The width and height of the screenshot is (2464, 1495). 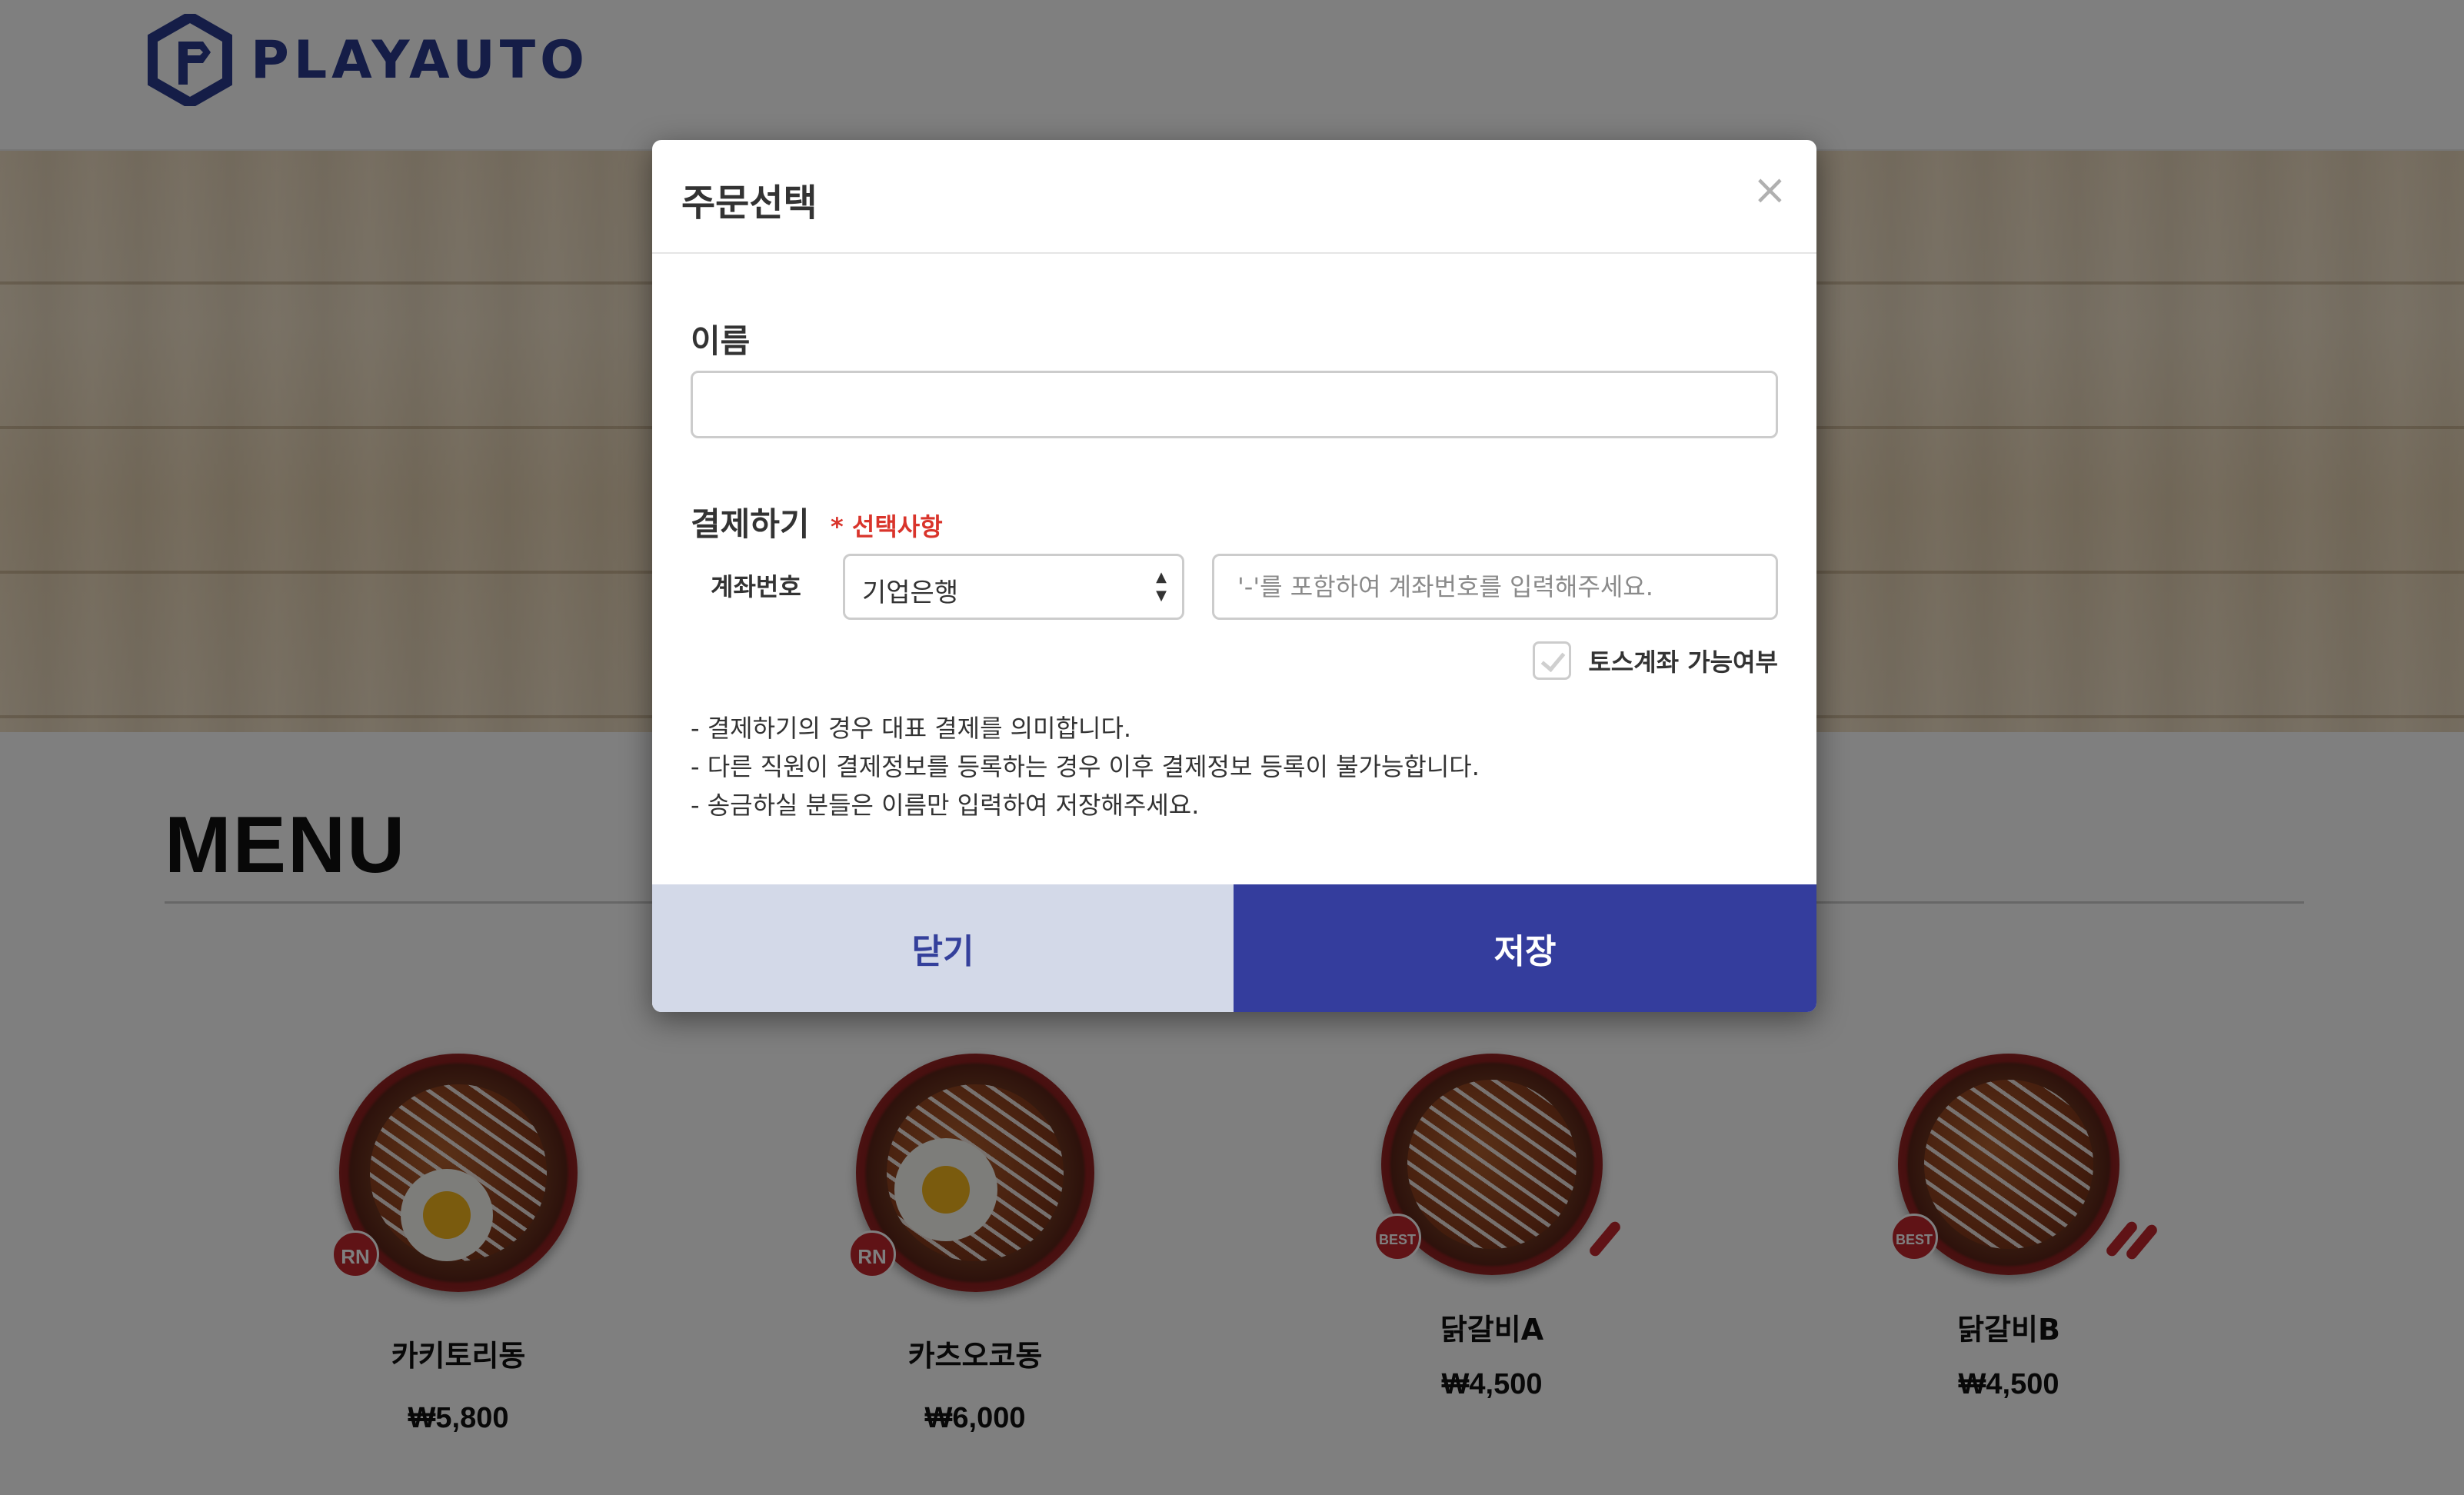 I want to click on select-arrows-icon: ▲ ▼, so click(x=1161, y=586).